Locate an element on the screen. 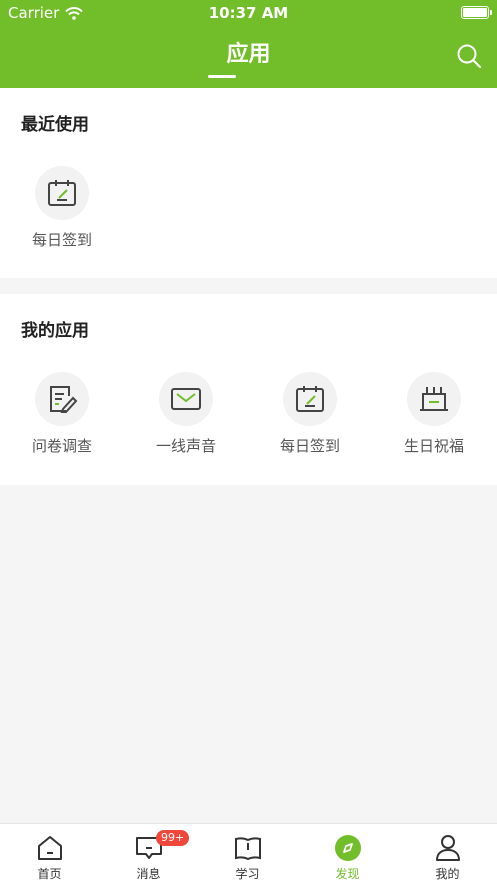 The width and height of the screenshot is (497, 883). tab-learning: 学习 is located at coordinates (247, 853).